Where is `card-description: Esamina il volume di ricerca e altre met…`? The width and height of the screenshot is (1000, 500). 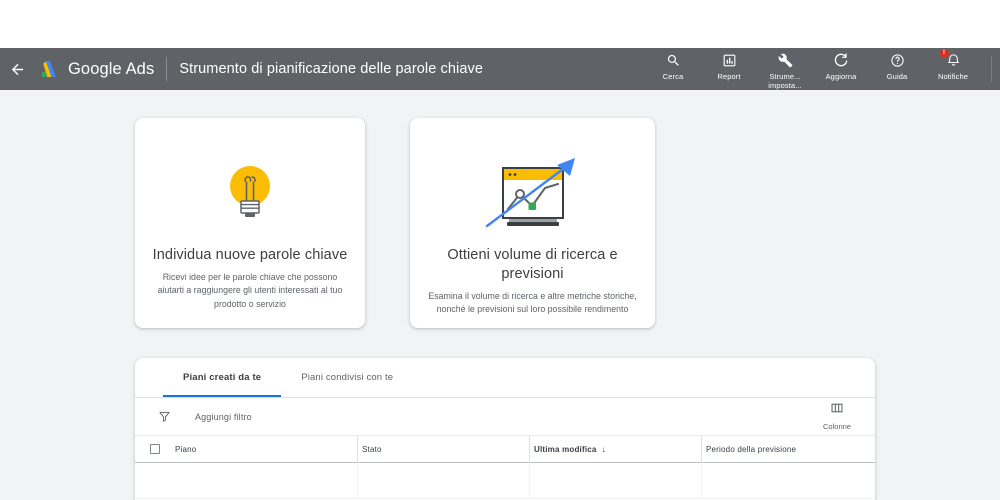 card-description: Esamina il volume di ricerca e altre met… is located at coordinates (532, 302).